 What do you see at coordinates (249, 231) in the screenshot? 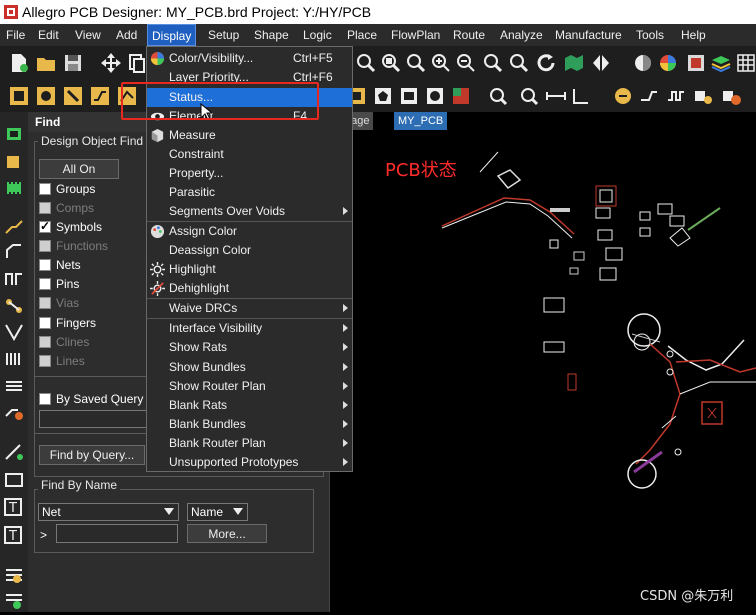
I see `menu-item-assign-color: Assign Color` at bounding box center [249, 231].